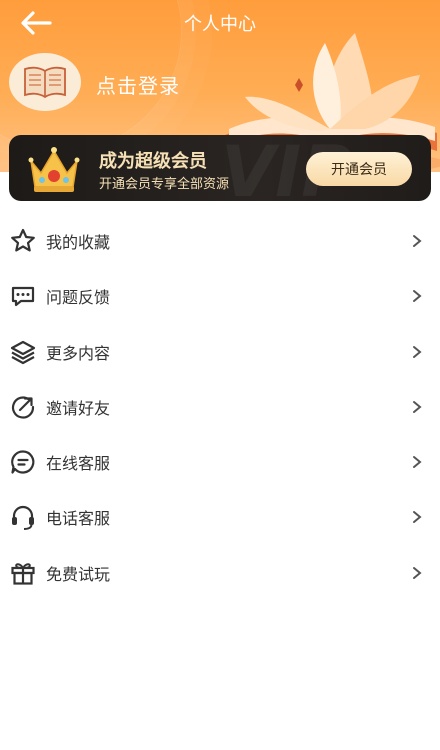 This screenshot has width=440, height=750. I want to click on book-icon, so click(45, 82).